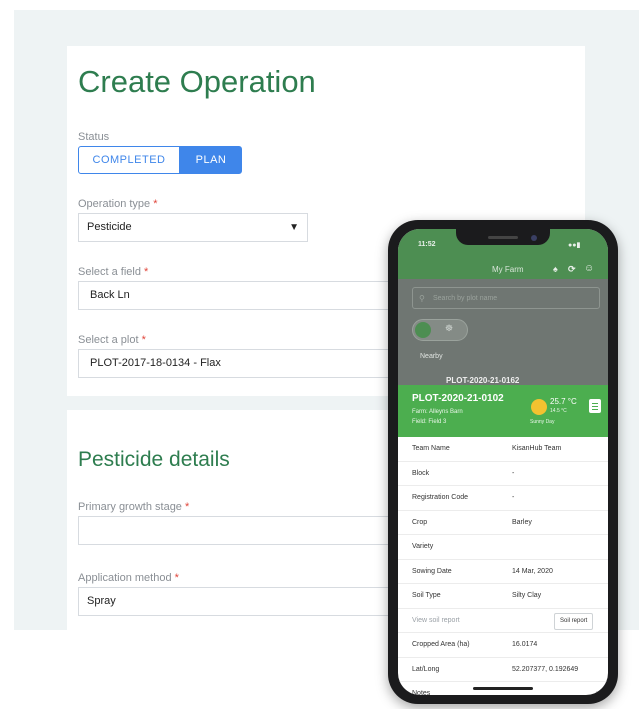 This screenshot has height=709, width=639. What do you see at coordinates (539, 407) in the screenshot?
I see `sun-icon` at bounding box center [539, 407].